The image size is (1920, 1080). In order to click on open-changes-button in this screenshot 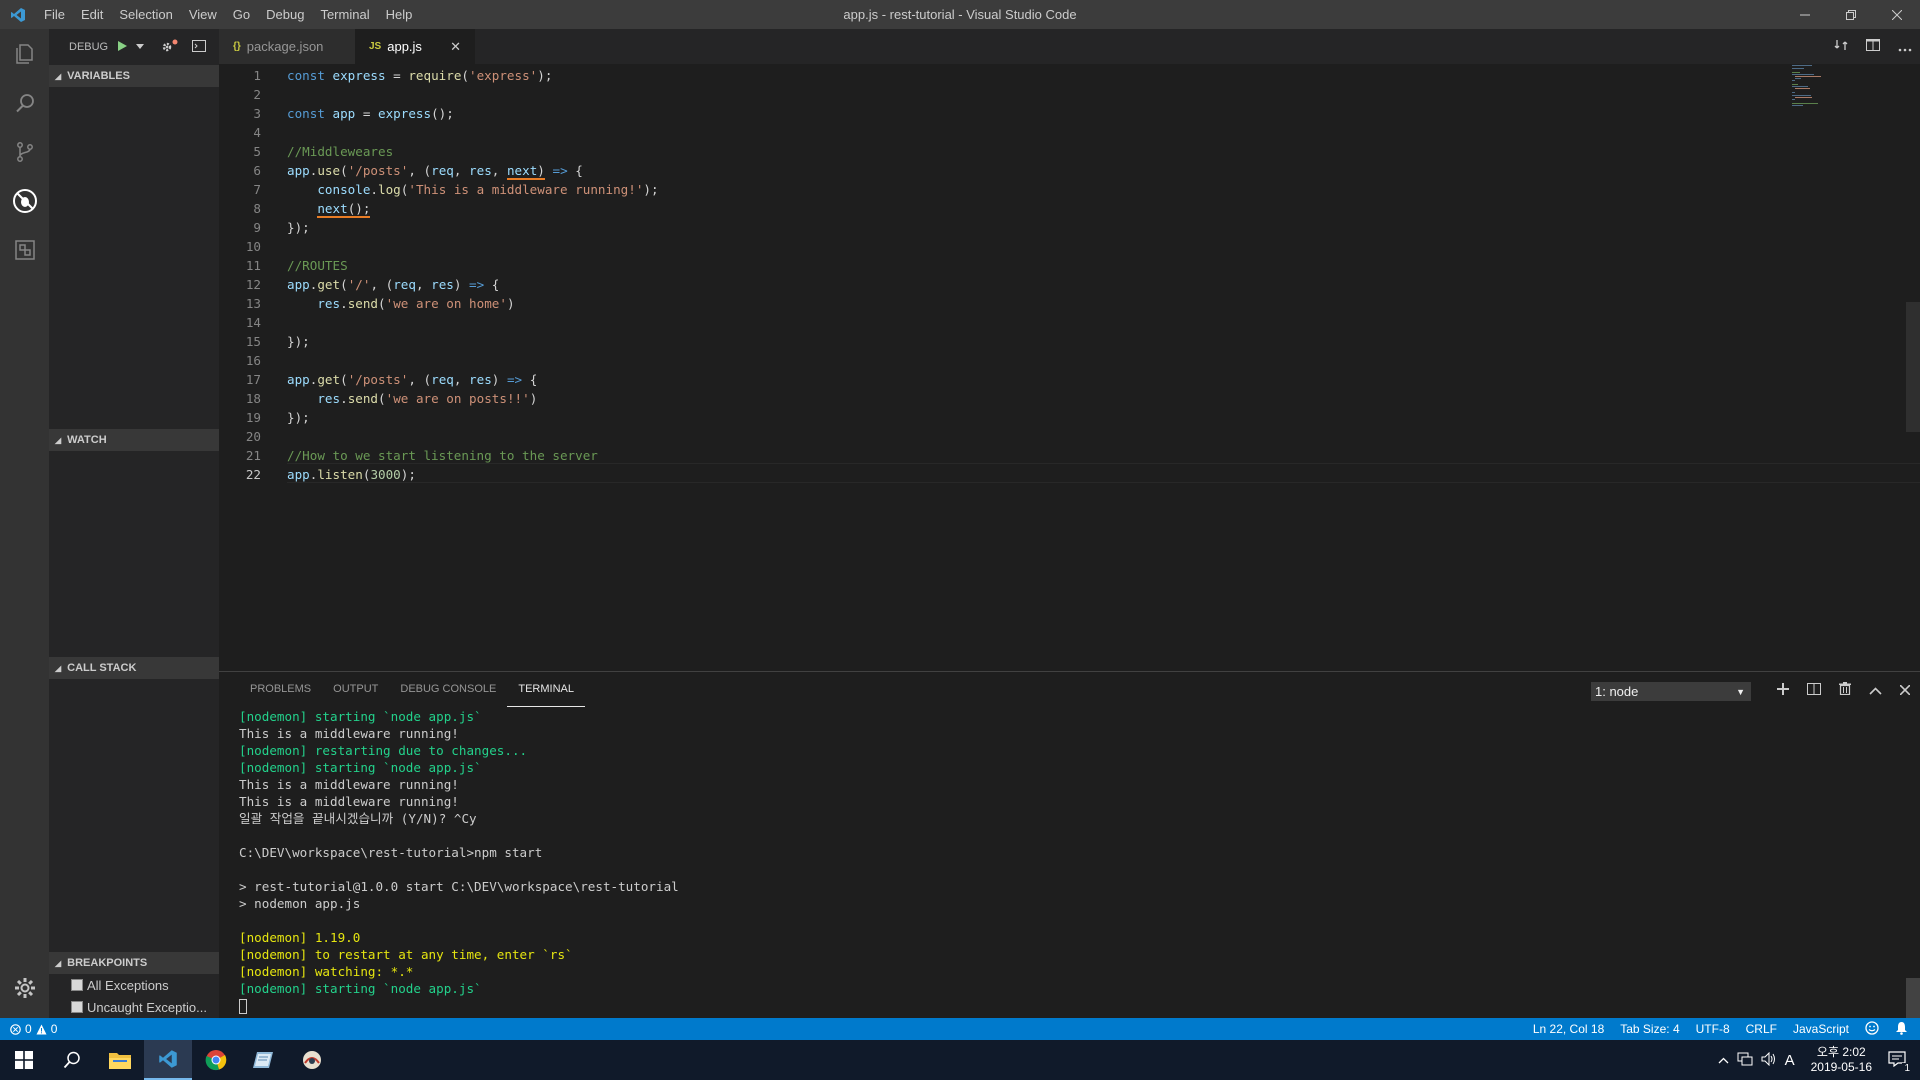, I will do `click(1841, 46)`.